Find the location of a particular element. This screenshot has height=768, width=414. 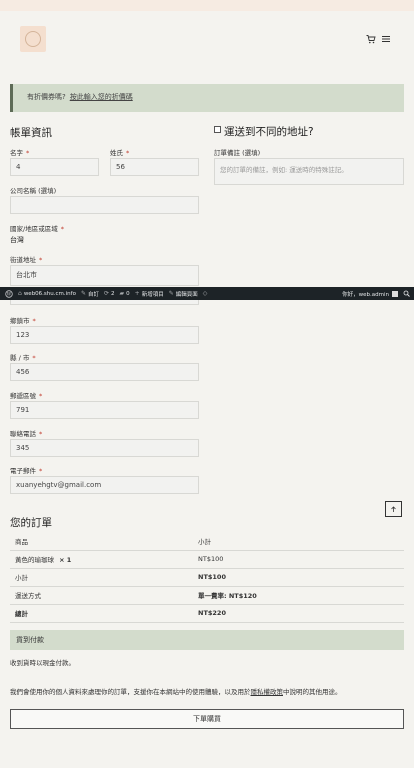

order-notes-field: 您的訂單的備註，例如: 運送時的特殊註記。 is located at coordinates (309, 171).